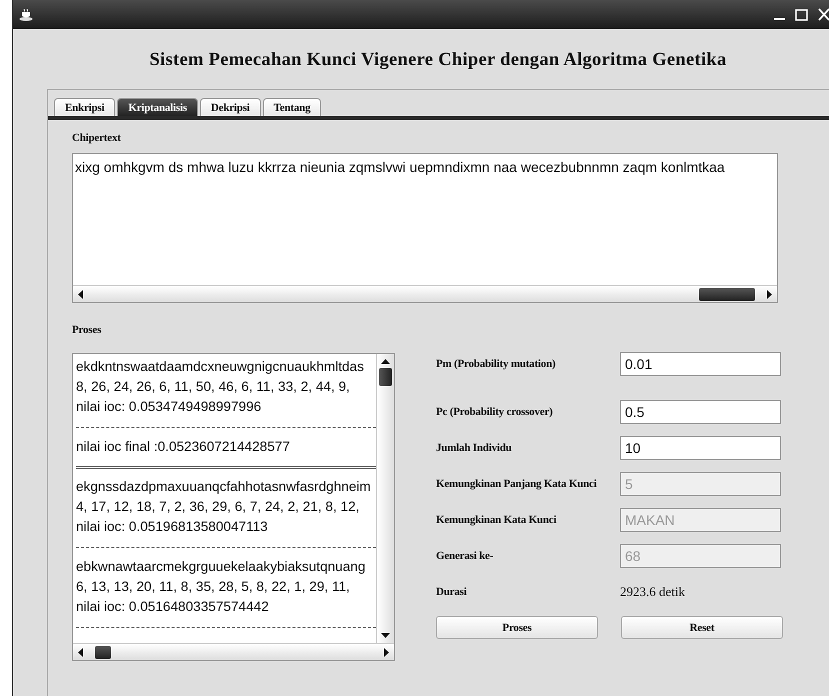 The image size is (829, 696). Describe the element at coordinates (221, 567) in the screenshot. I see `log-line: ebkwnawtaarcmekgrguuekelaakybiaksutqnuang` at that location.